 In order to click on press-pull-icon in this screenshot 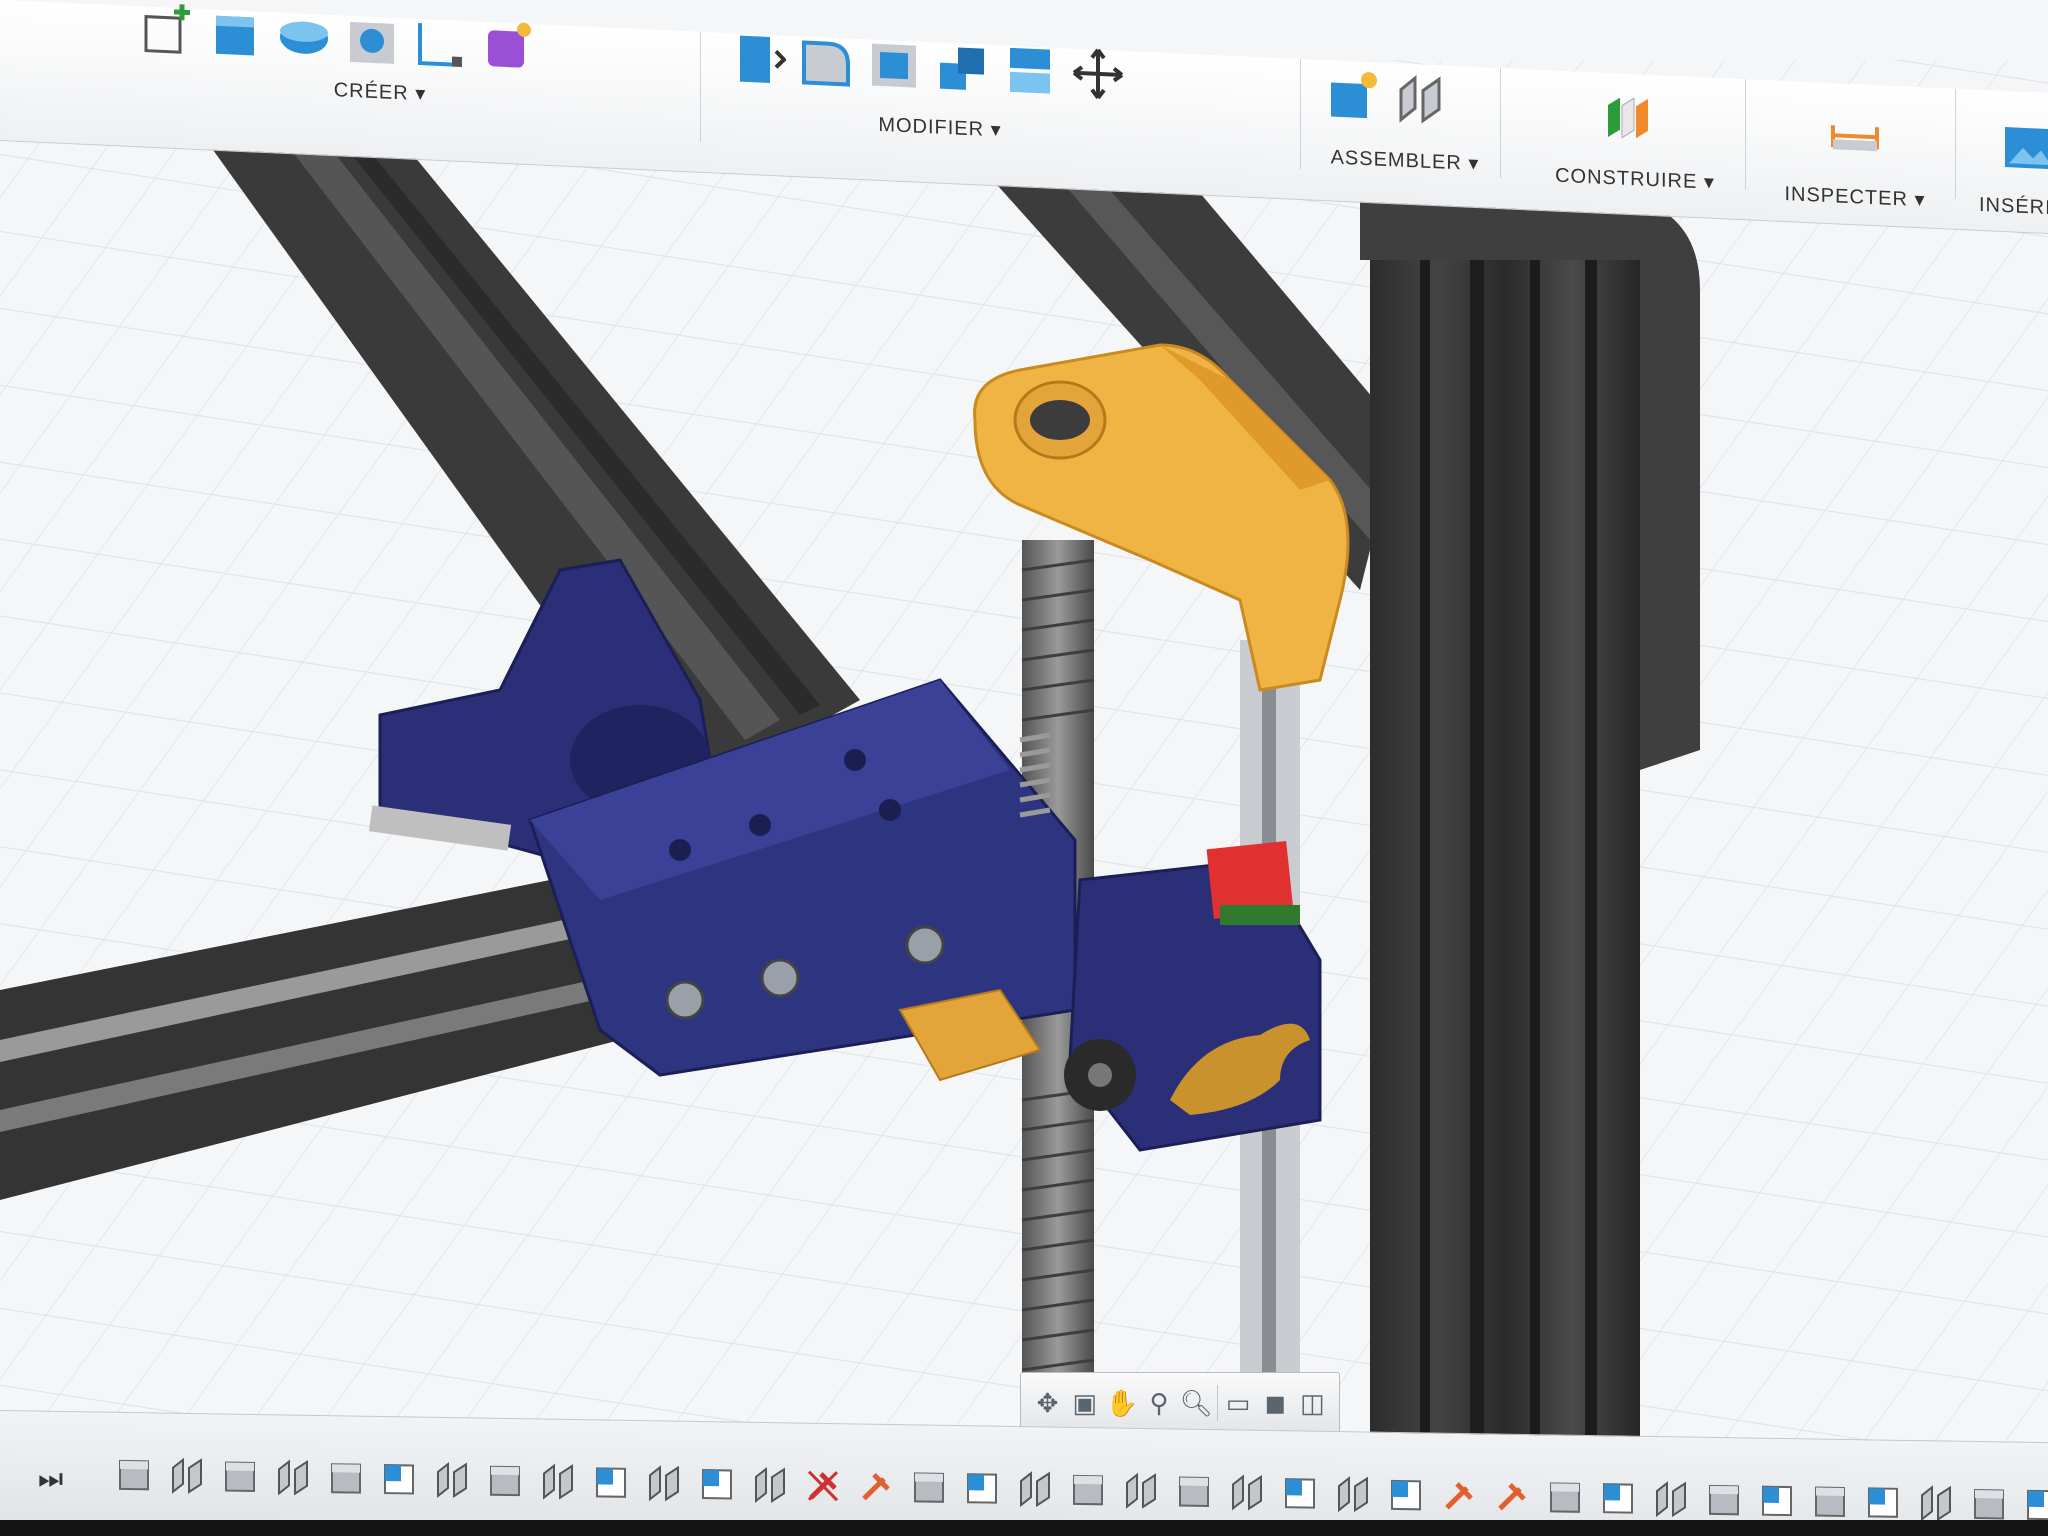, I will do `click(758, 58)`.